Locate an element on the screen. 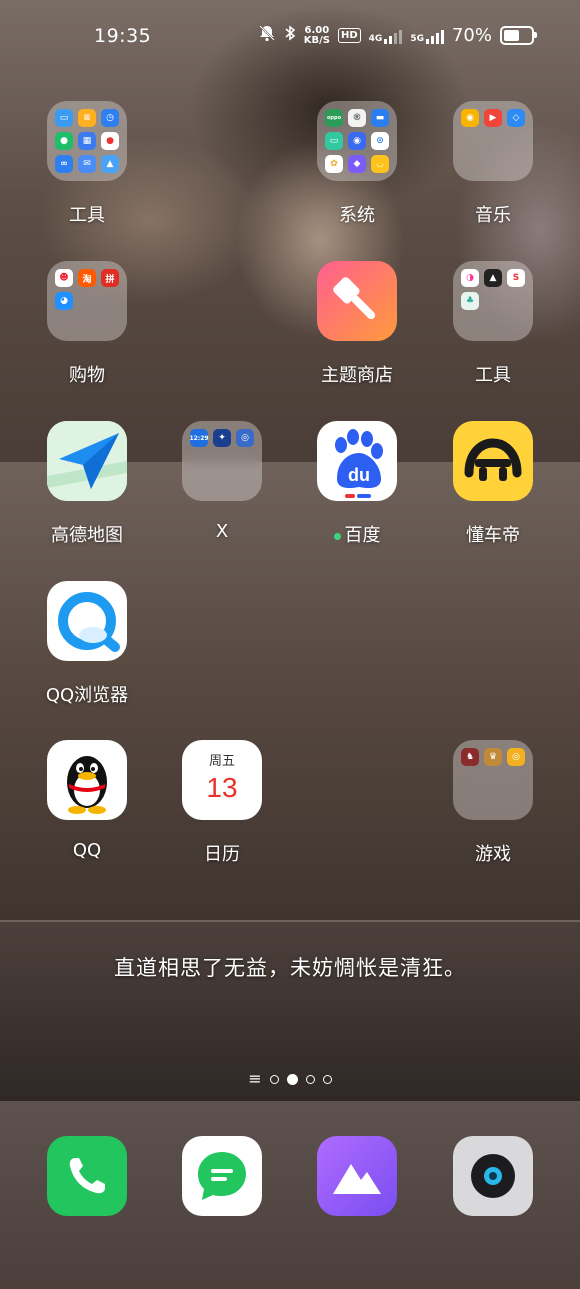  mini-arrow-icon: ▲ is located at coordinates (493, 278).